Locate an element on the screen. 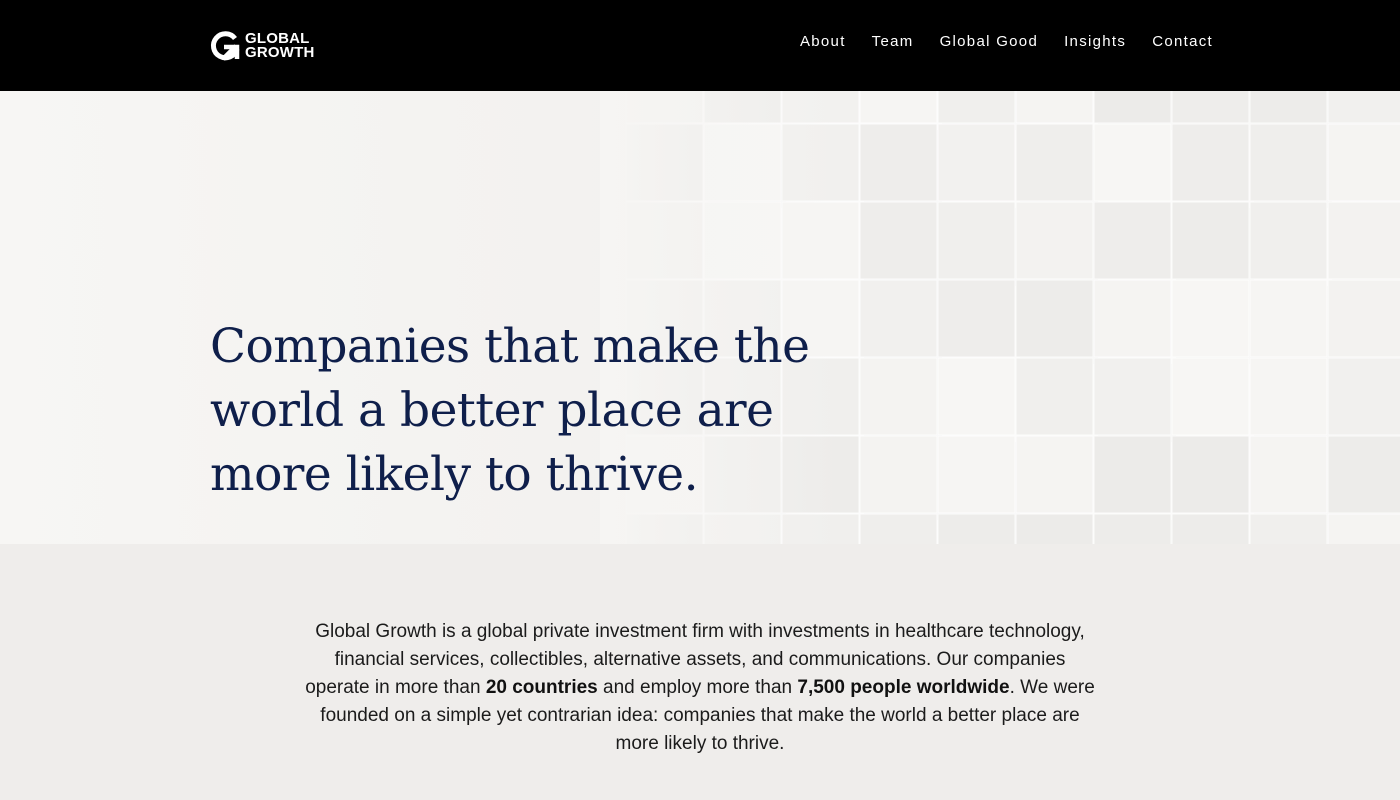  nav-about: About is located at coordinates (823, 42).